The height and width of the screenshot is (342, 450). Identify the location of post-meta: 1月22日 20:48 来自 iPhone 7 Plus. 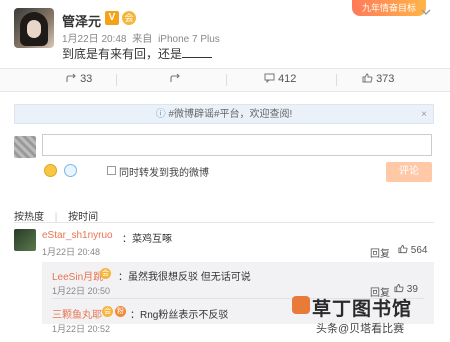
(142, 37).